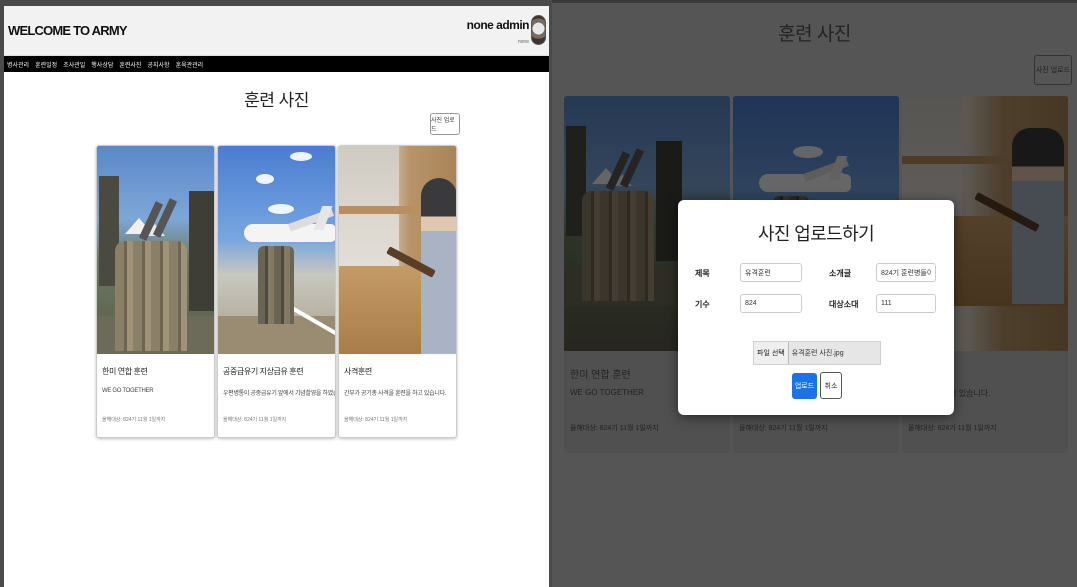 This screenshot has height=587, width=1077. Describe the element at coordinates (395, 394) in the screenshot. I see `card-description: 간부가 공기총 사격을 훈련을 하고 있습니다.` at that location.